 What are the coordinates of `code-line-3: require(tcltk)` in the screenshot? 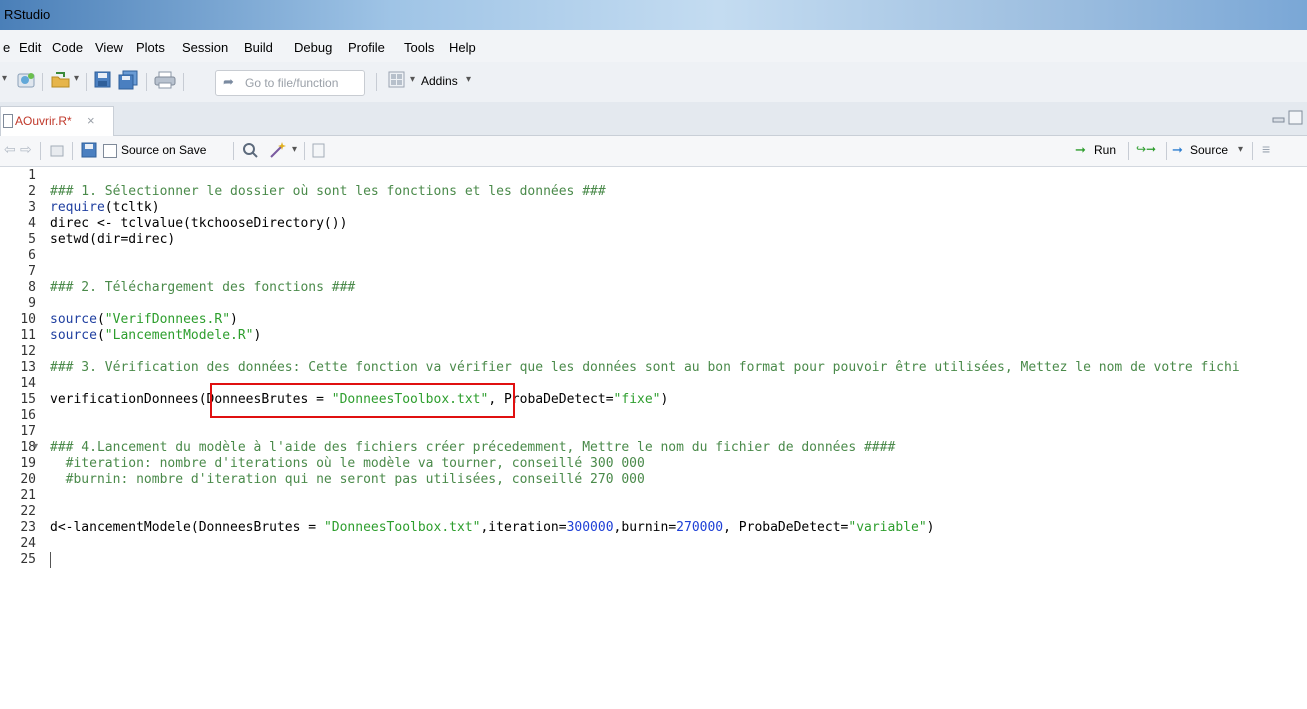 It's located at (105, 207).